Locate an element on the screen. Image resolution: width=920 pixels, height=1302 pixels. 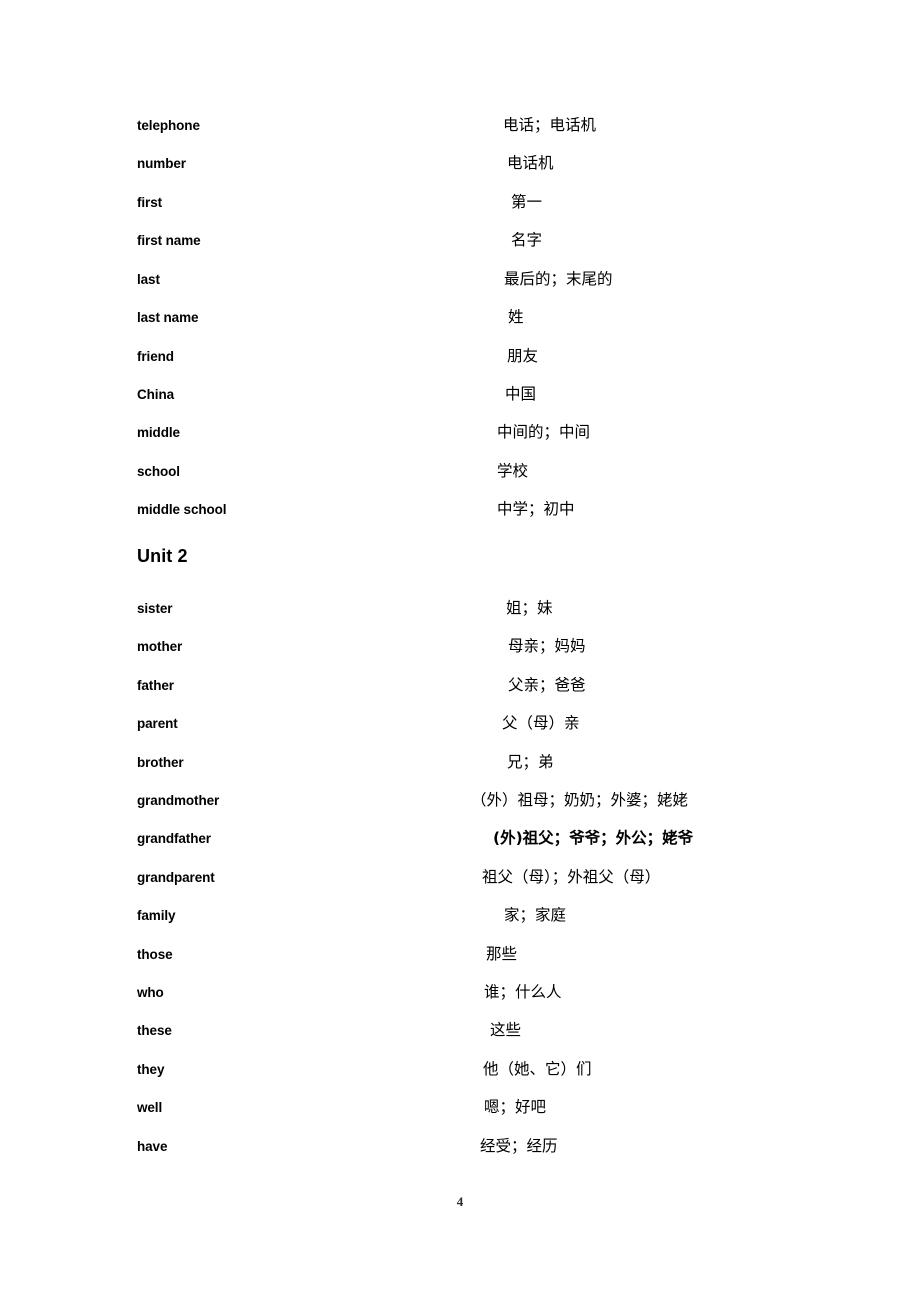
entry-term: first is located at coordinates (150, 202).